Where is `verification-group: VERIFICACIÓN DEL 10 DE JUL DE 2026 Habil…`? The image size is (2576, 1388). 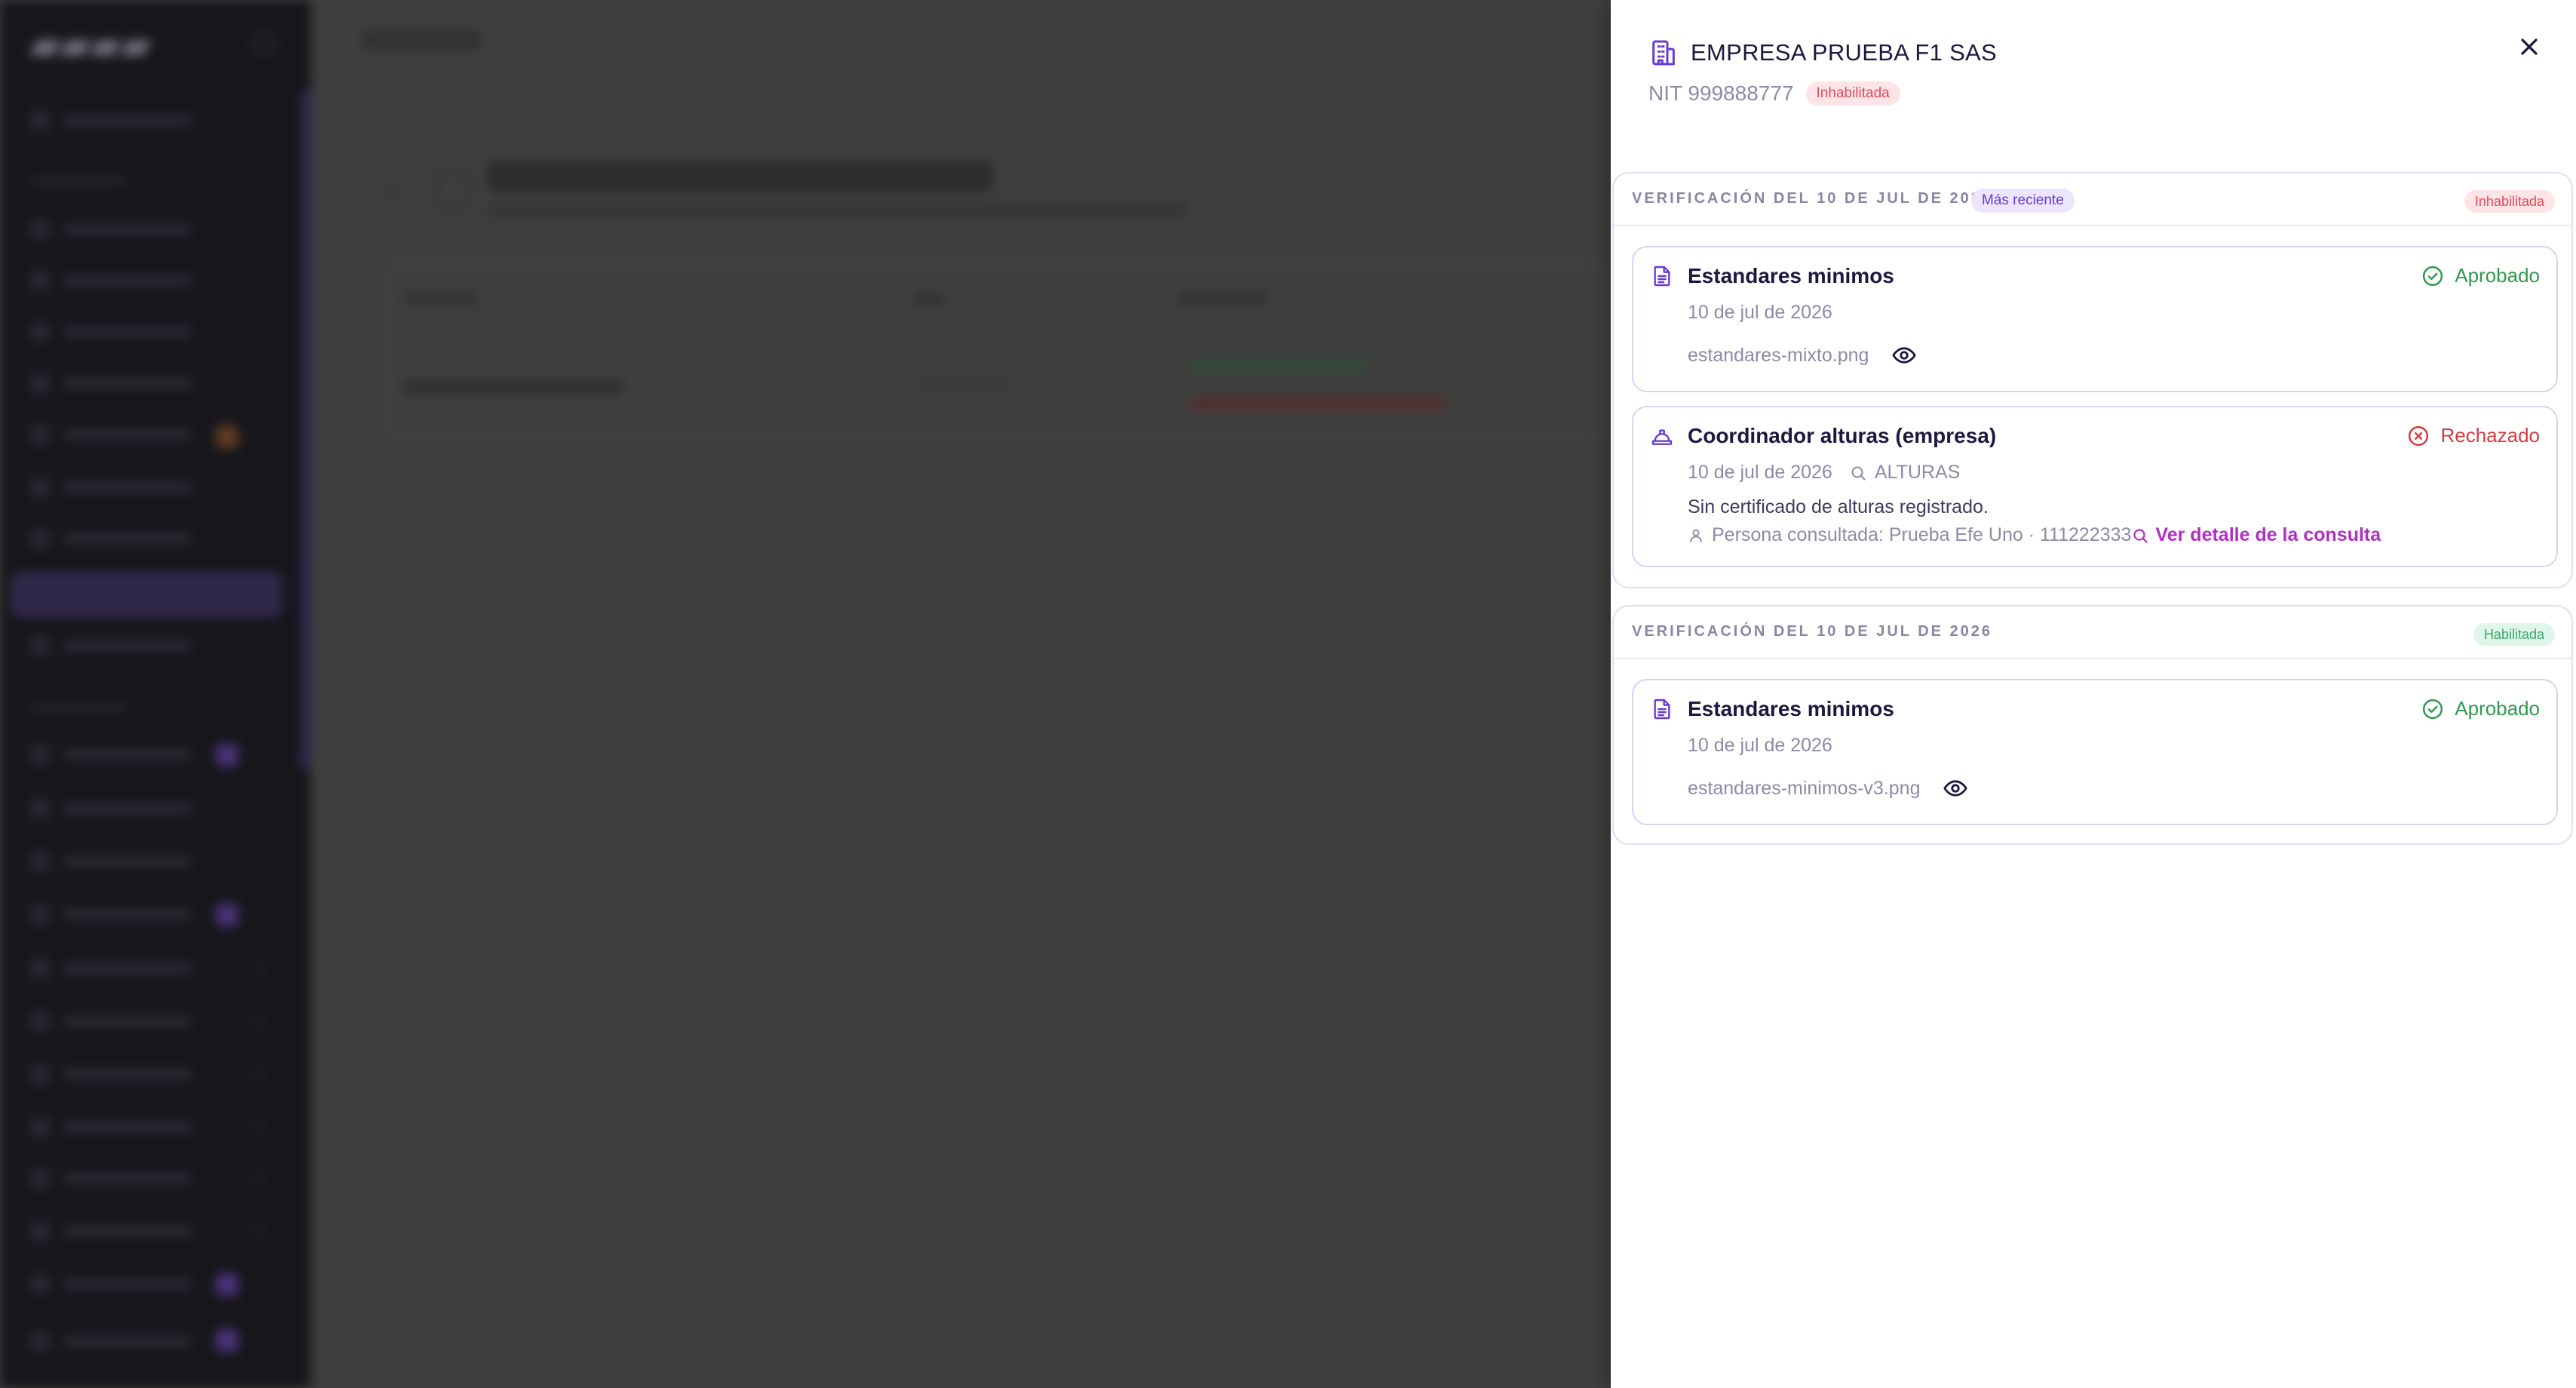
verification-group: VERIFICACIÓN DEL 10 DE JUL DE 2026 Habil… is located at coordinates (2092, 725).